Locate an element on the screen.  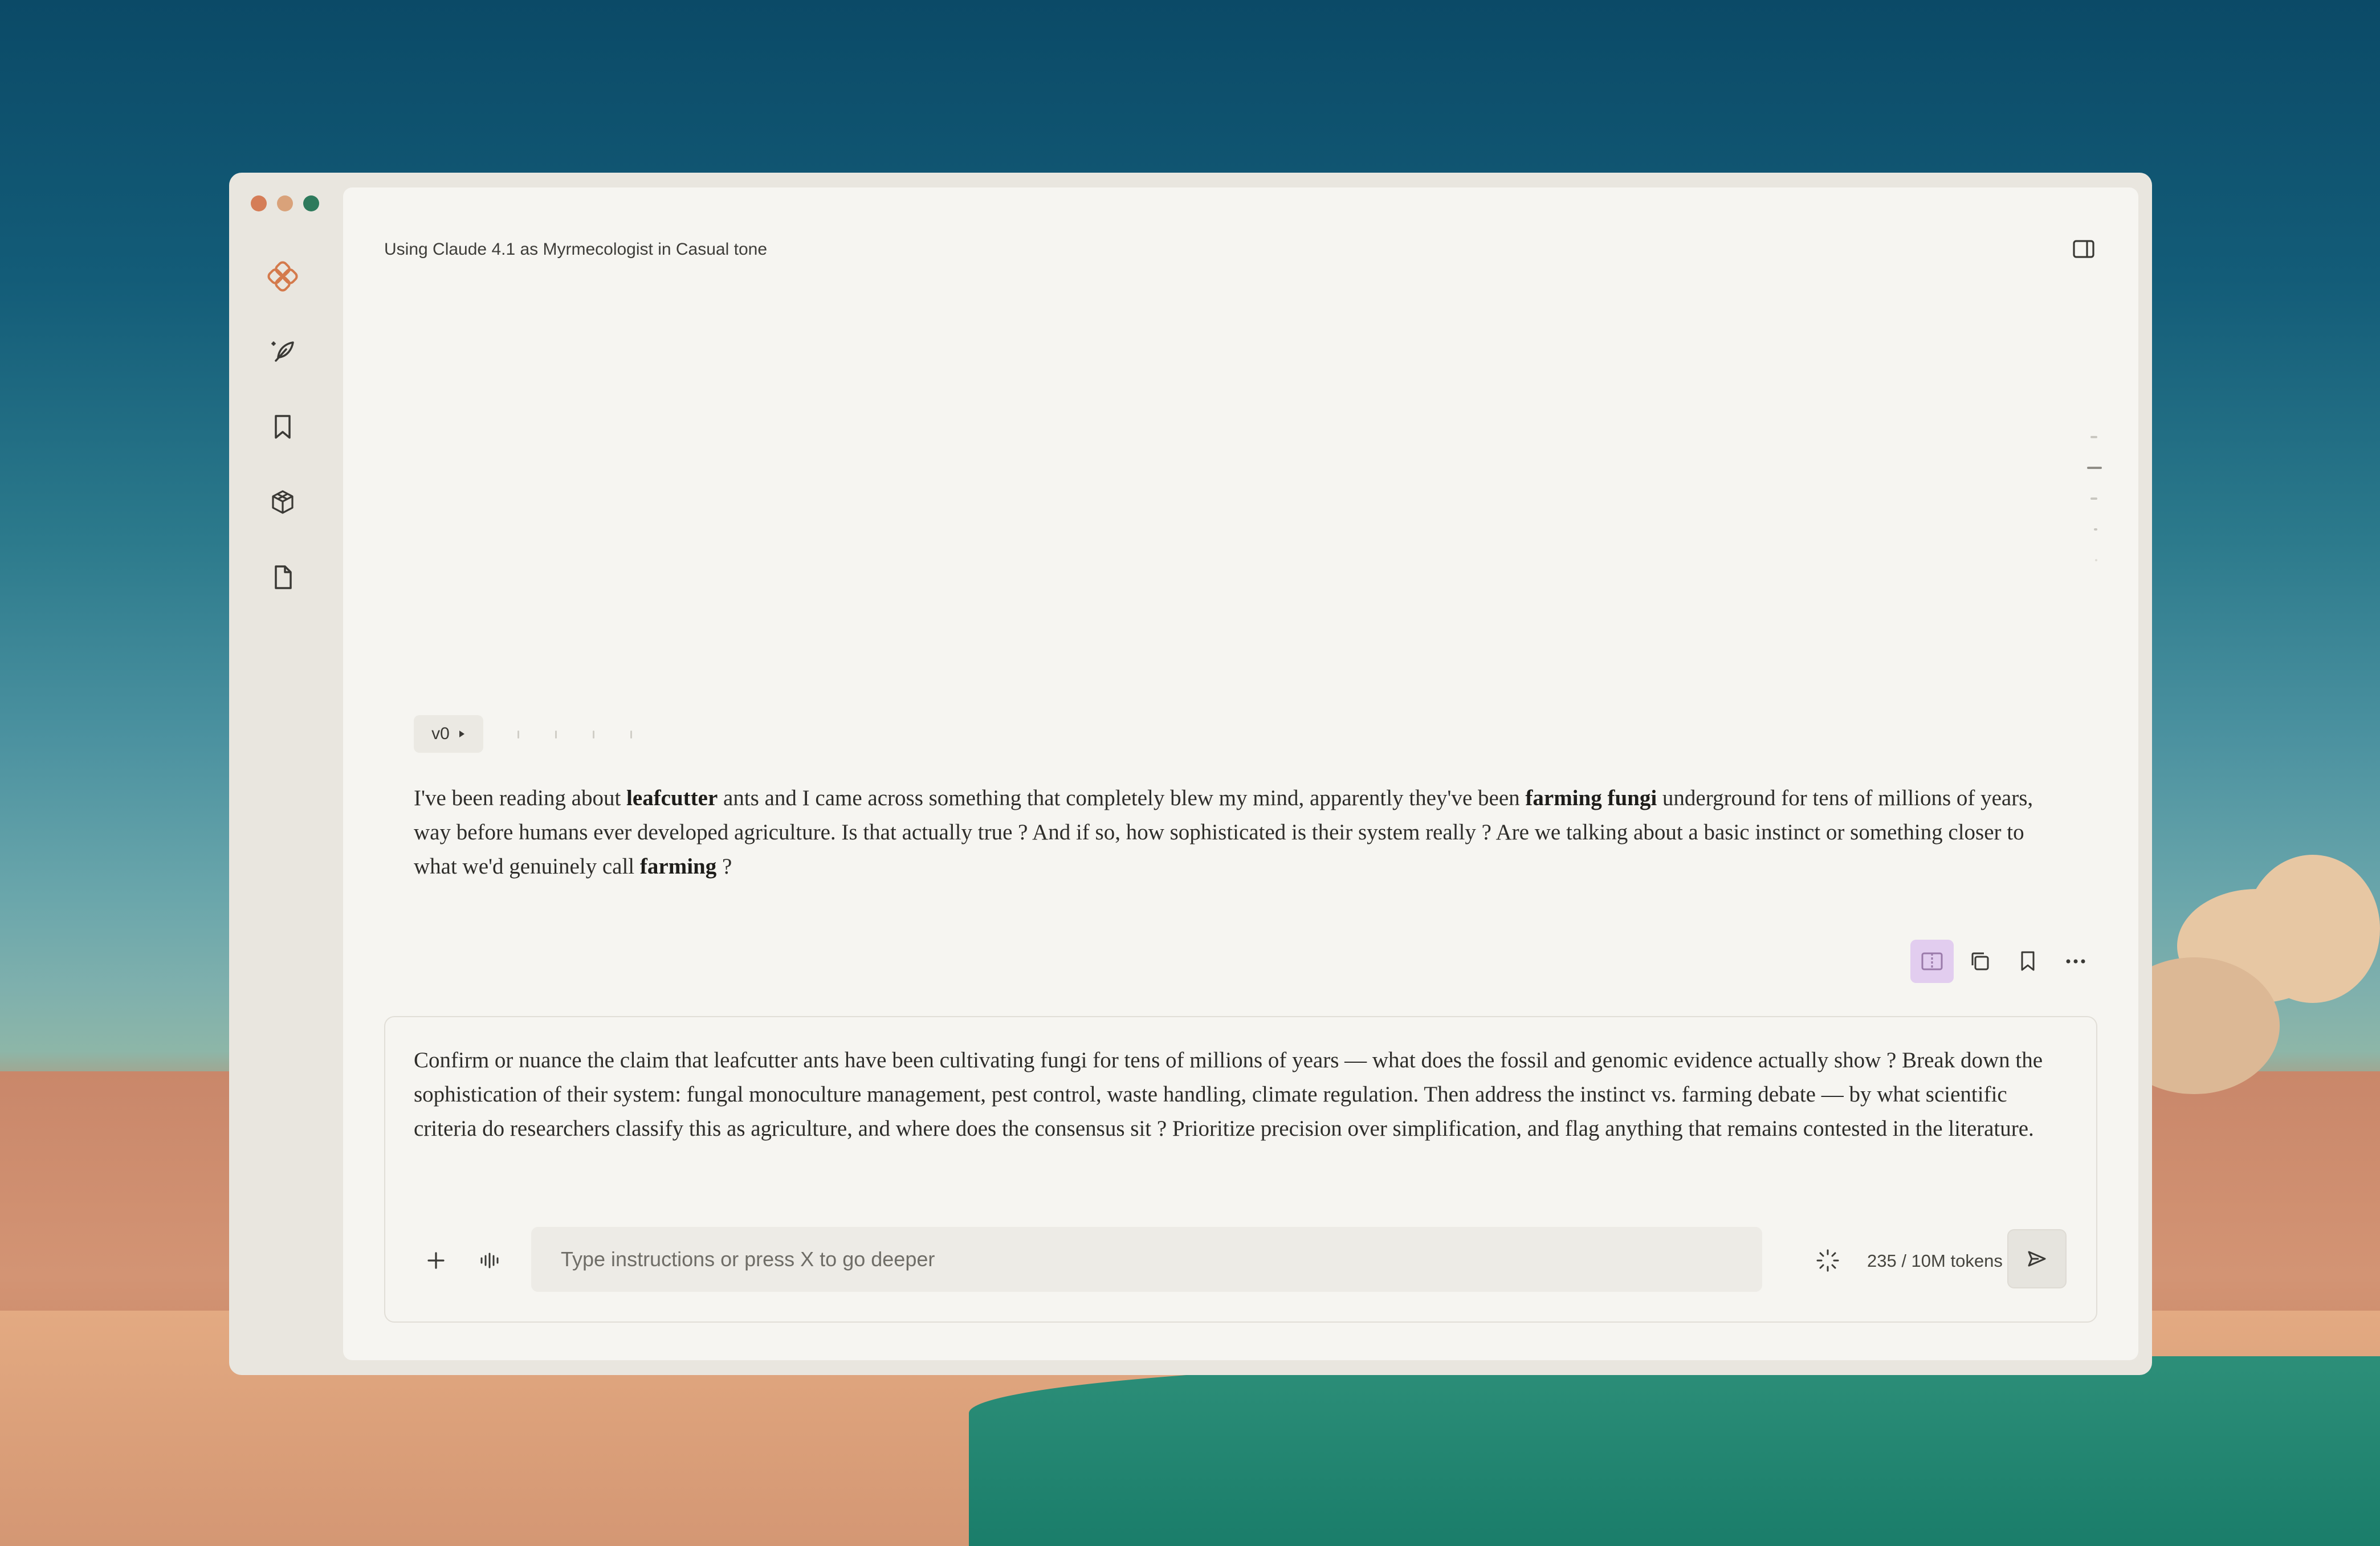
close-window-button is located at coordinates (259, 203).